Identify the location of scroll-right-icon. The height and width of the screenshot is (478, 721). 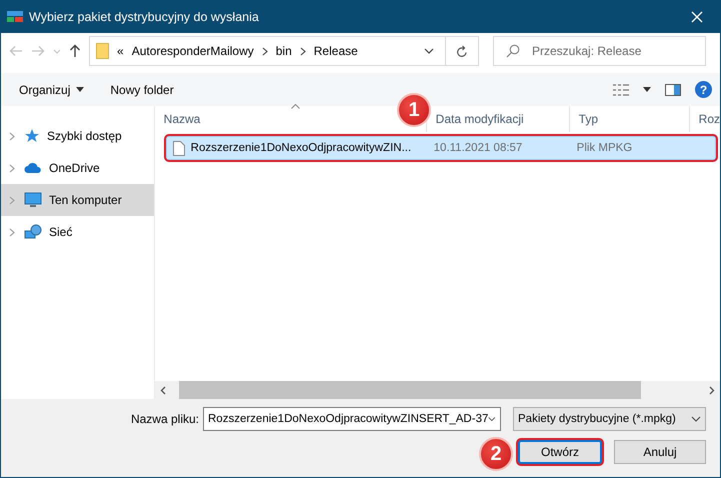
(712, 390).